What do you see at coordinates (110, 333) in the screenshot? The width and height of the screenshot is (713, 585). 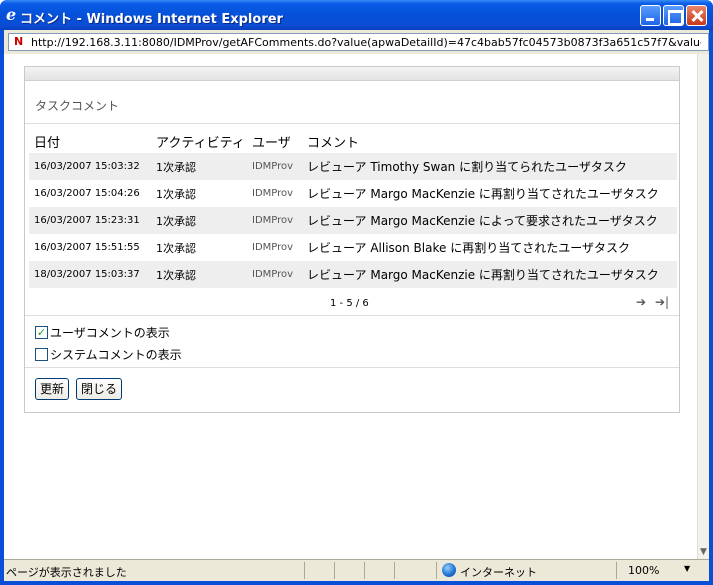 I see `show-user-comments-label: ユーザコメントの表示` at bounding box center [110, 333].